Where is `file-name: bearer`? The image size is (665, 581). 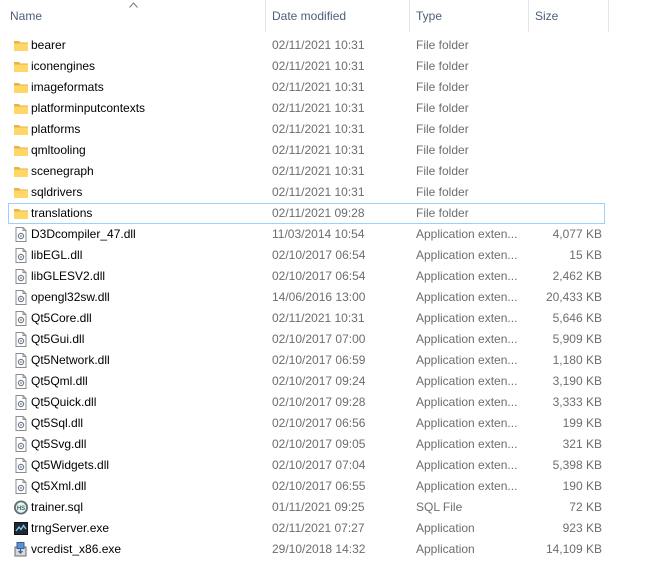
file-name: bearer is located at coordinates (48, 45).